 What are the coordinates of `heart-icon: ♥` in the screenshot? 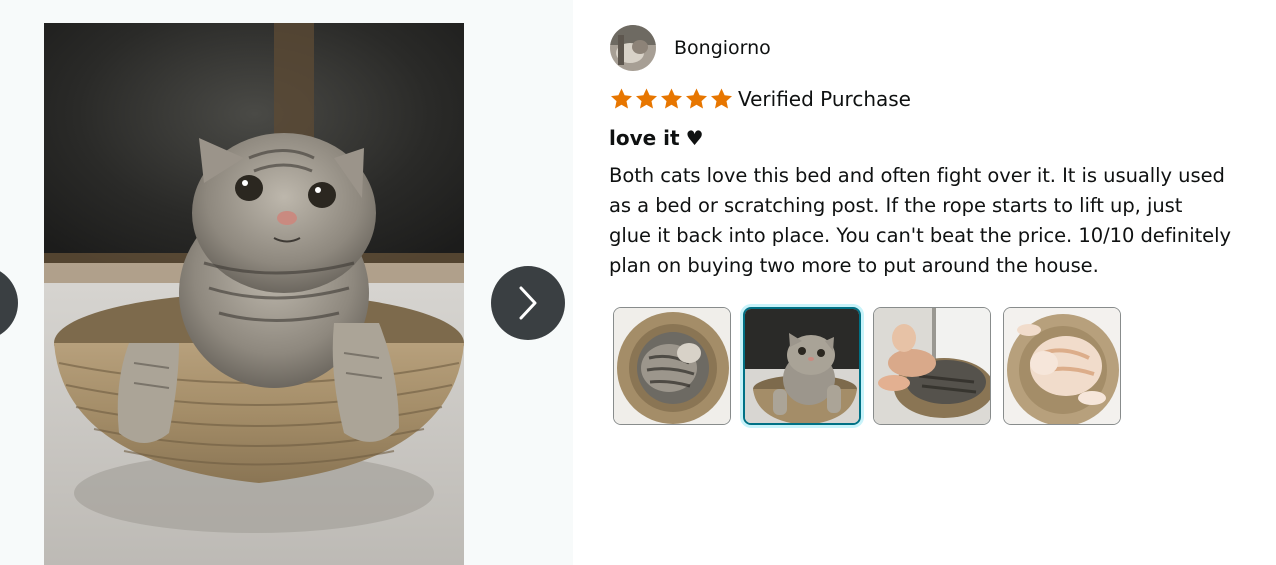 It's located at (694, 138).